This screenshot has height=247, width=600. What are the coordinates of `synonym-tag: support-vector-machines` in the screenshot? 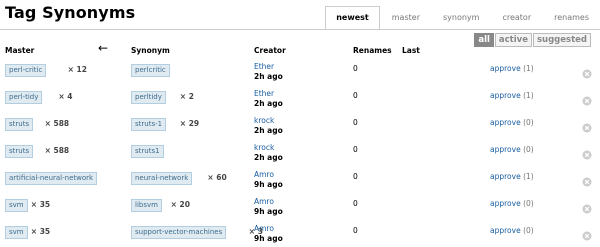 It's located at (179, 232).